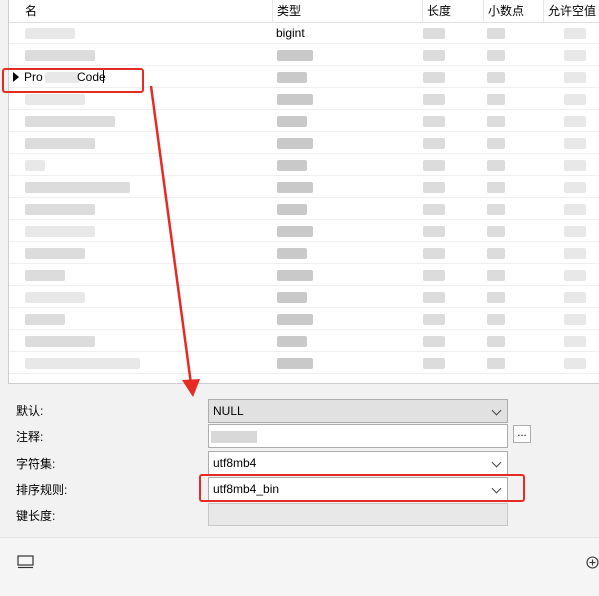 The height and width of the screenshot is (596, 599). I want to click on comment-label: 注释:, so click(30, 437).